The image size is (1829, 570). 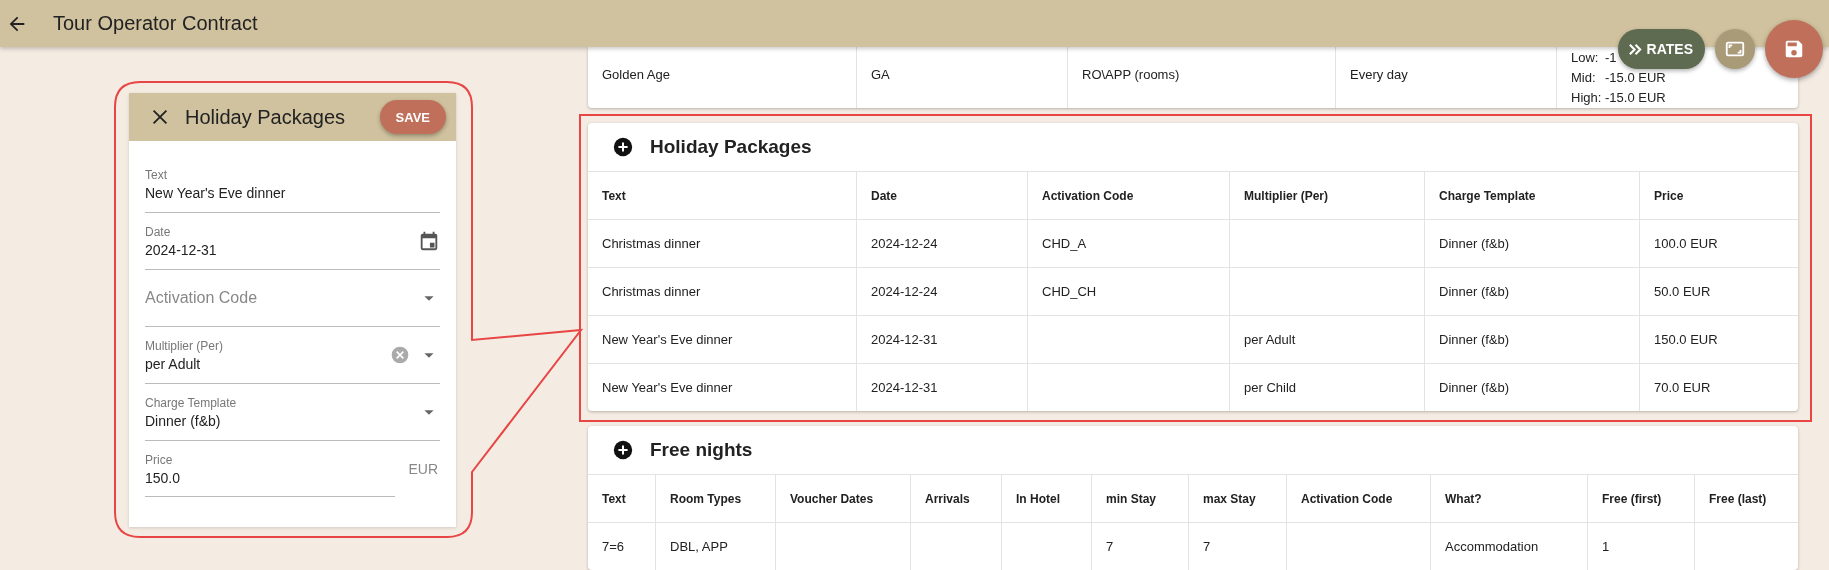 I want to click on column-header: In Hotel, so click(x=1047, y=498).